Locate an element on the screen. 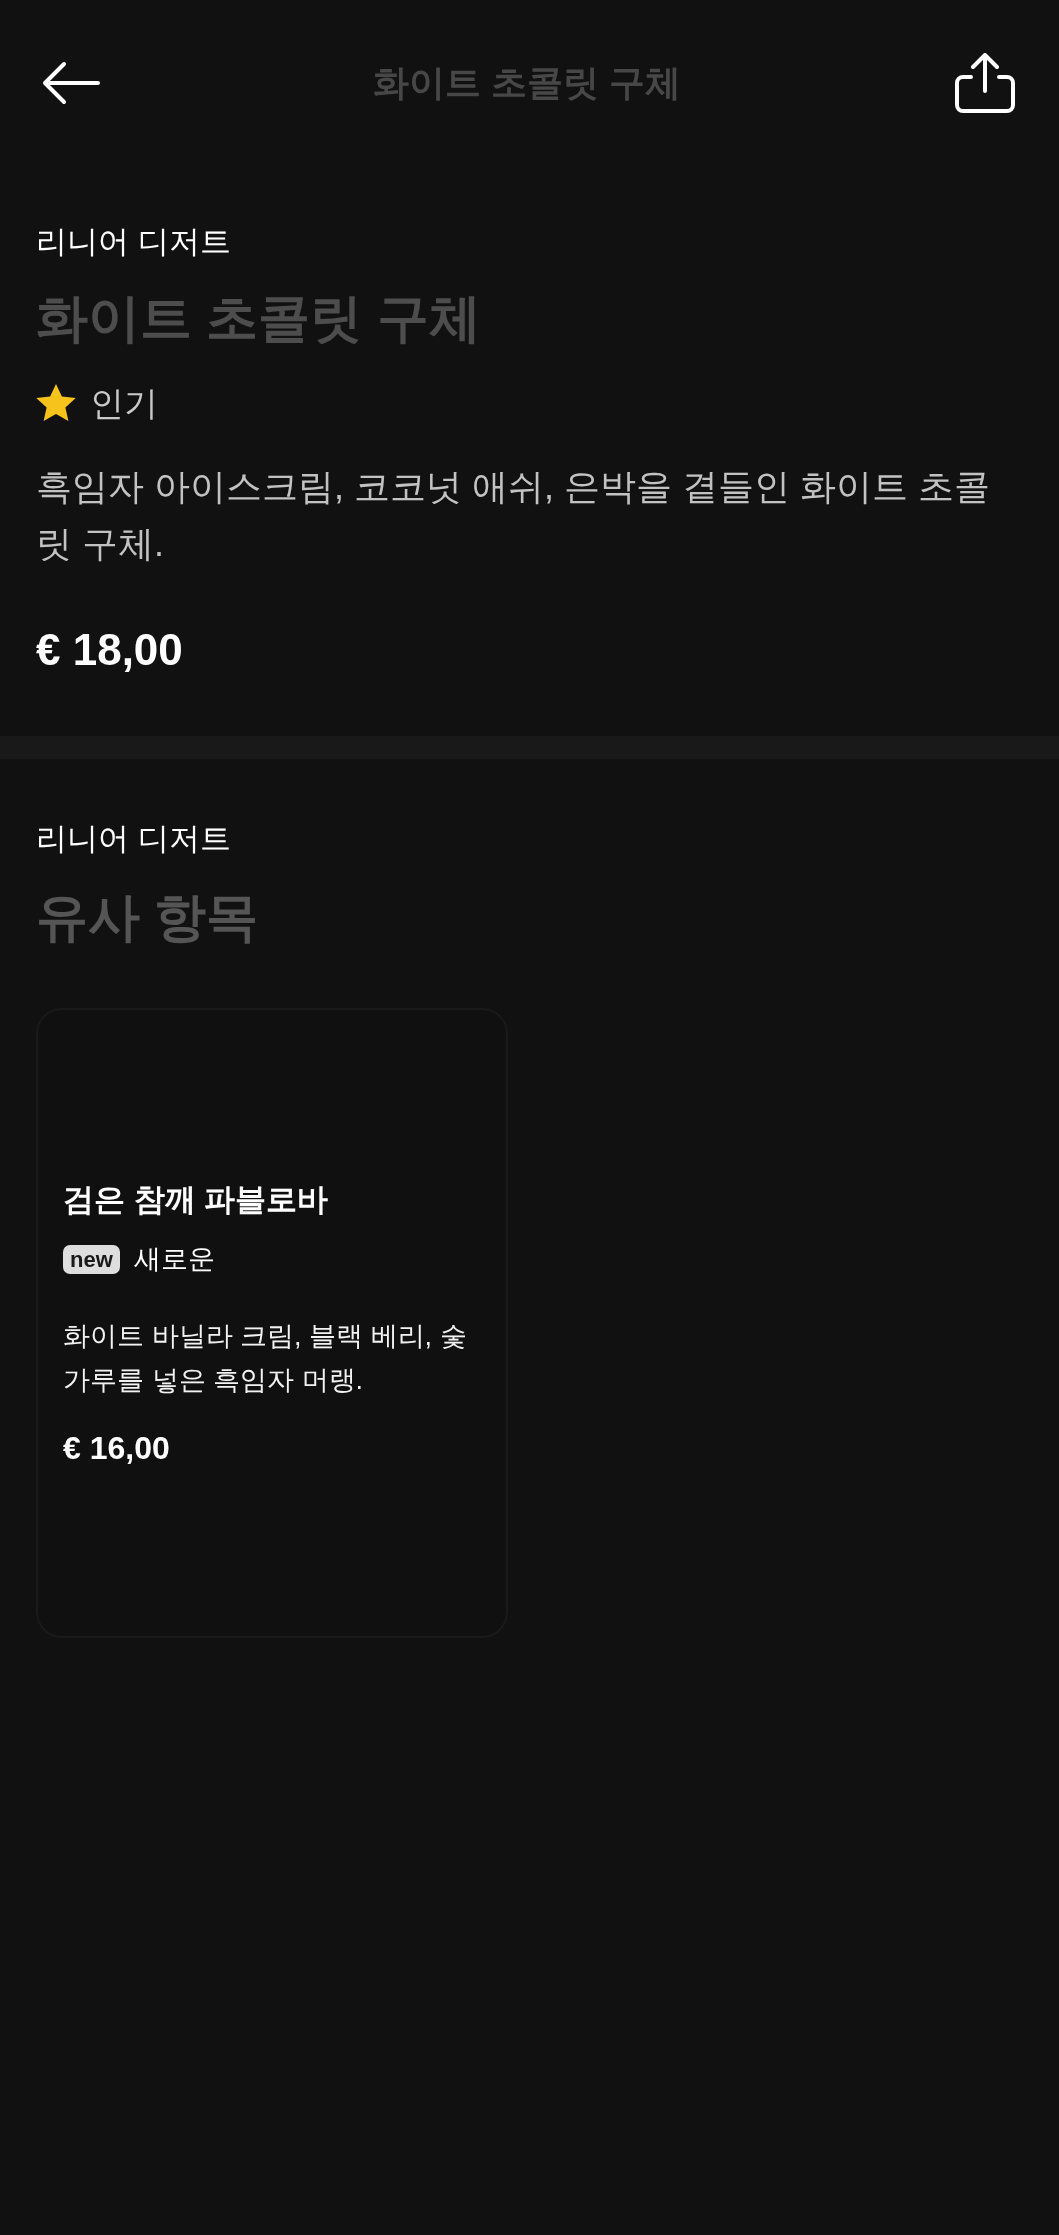  badge-label: 새로운 is located at coordinates (174, 1259).